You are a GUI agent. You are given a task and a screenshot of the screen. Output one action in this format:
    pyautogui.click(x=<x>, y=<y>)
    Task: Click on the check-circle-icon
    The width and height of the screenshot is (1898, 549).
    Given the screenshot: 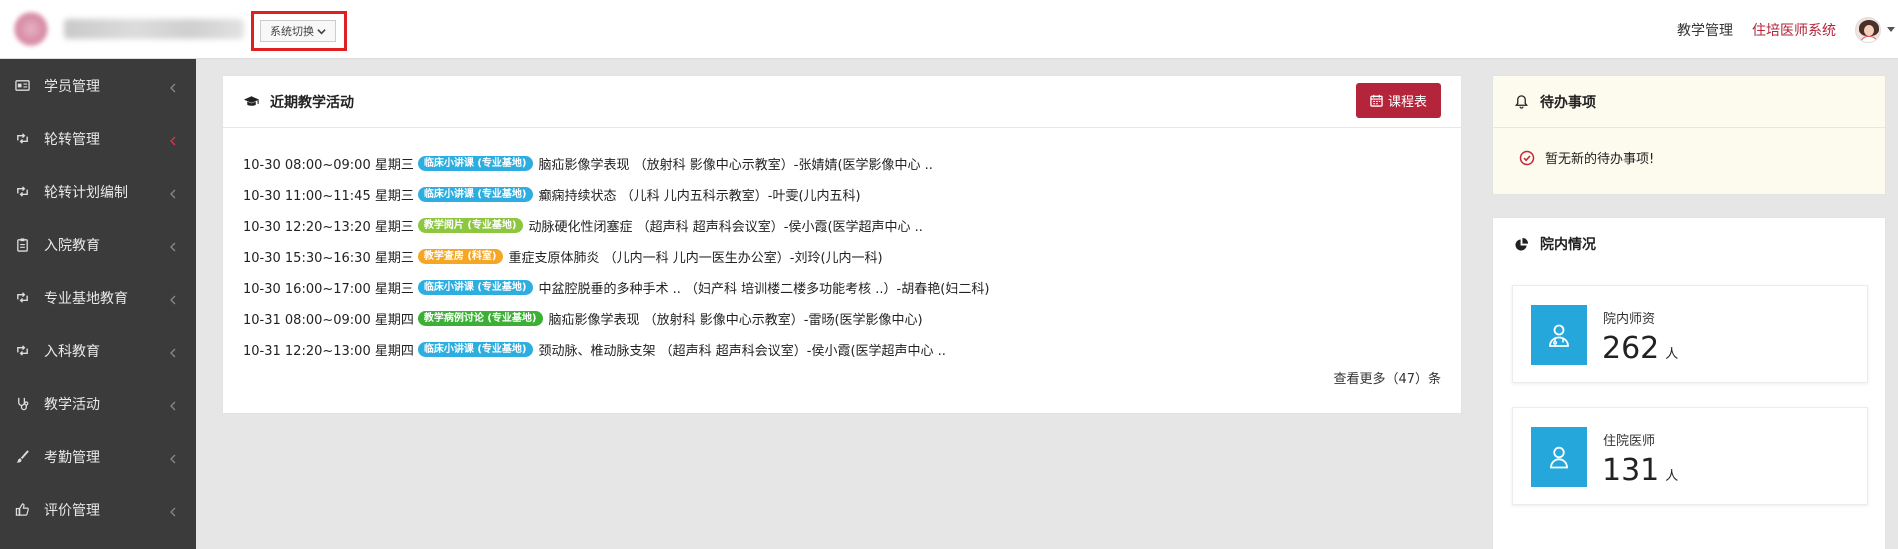 What is the action you would take?
    pyautogui.click(x=1527, y=157)
    